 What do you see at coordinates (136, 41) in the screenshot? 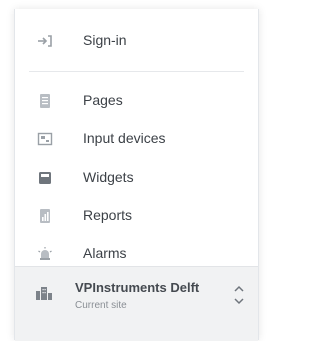
I see `menu-item-sign-in: Sign-in` at bounding box center [136, 41].